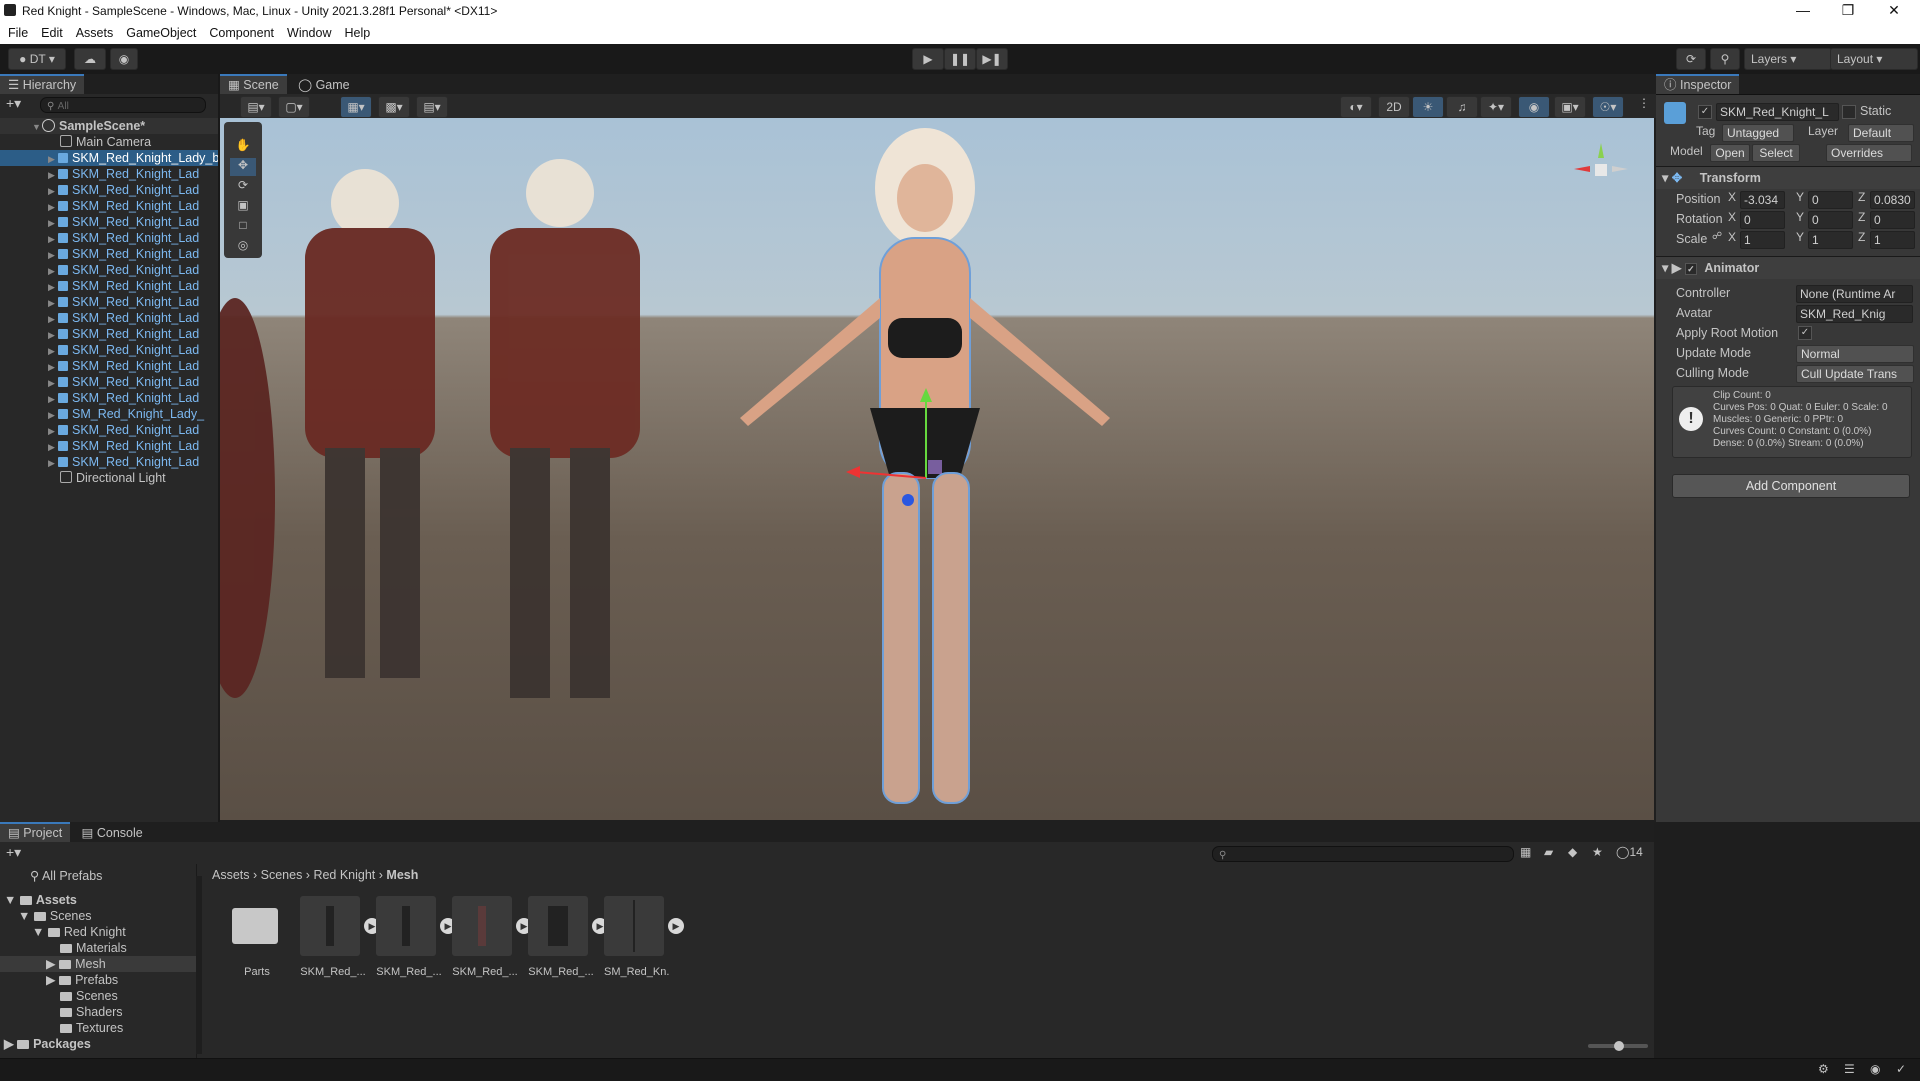 The width and height of the screenshot is (1920, 1081). Describe the element at coordinates (37, 59) in the screenshot. I see `account-dropdown: ● DT ▾` at that location.